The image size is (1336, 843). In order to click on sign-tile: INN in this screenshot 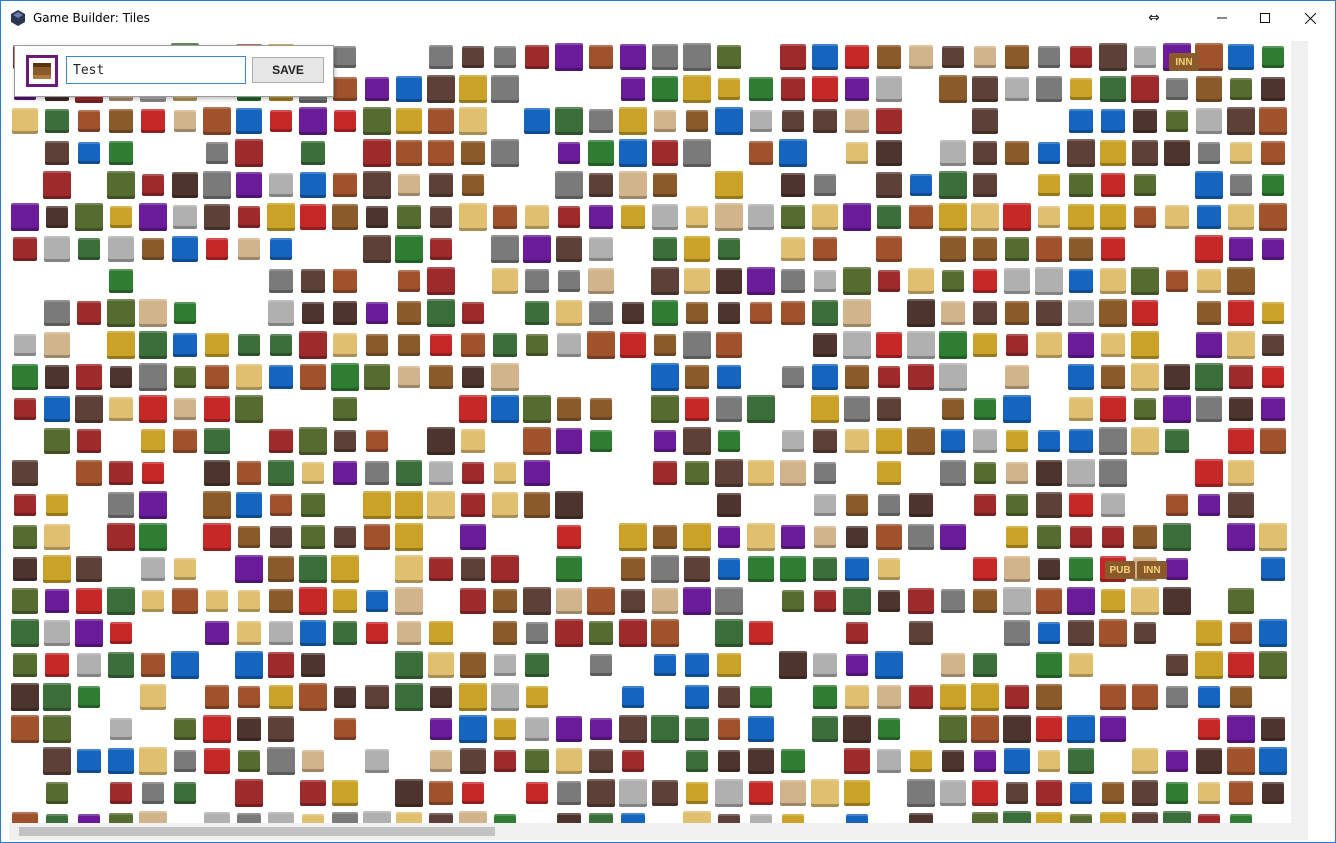, I will do `click(1184, 62)`.